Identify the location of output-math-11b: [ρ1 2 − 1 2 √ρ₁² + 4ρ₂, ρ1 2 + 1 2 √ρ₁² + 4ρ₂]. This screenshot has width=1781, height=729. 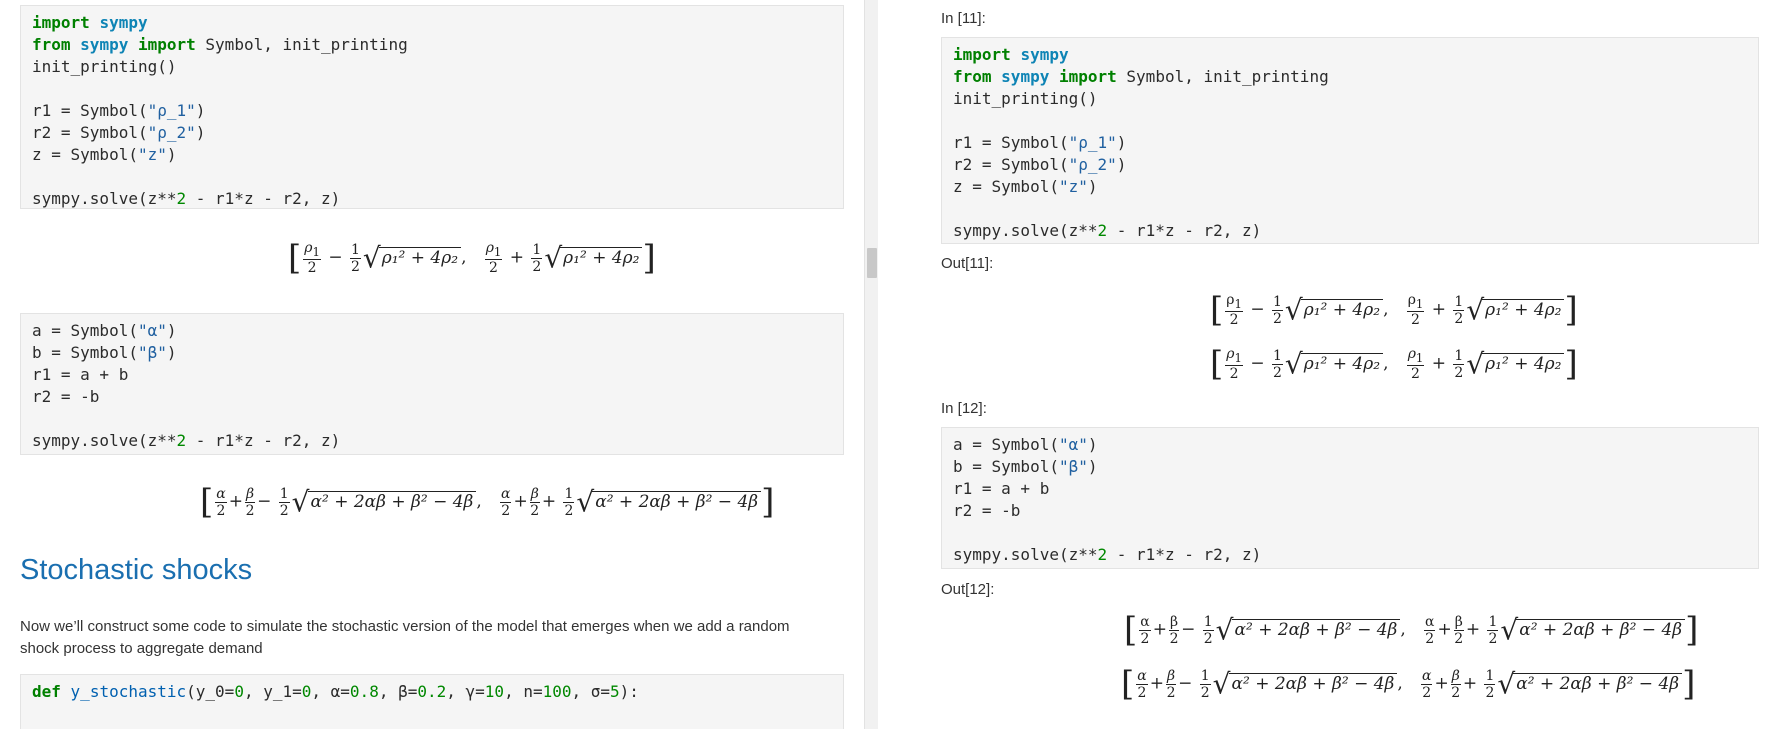
(1394, 364).